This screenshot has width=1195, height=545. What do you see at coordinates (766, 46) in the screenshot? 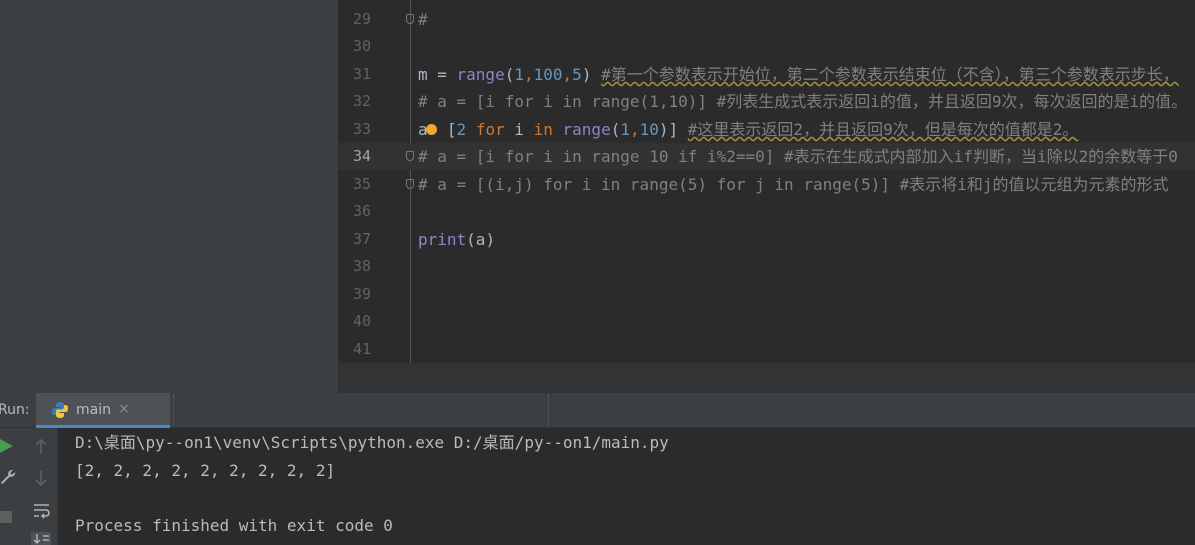
I see `code-line: 30` at bounding box center [766, 46].